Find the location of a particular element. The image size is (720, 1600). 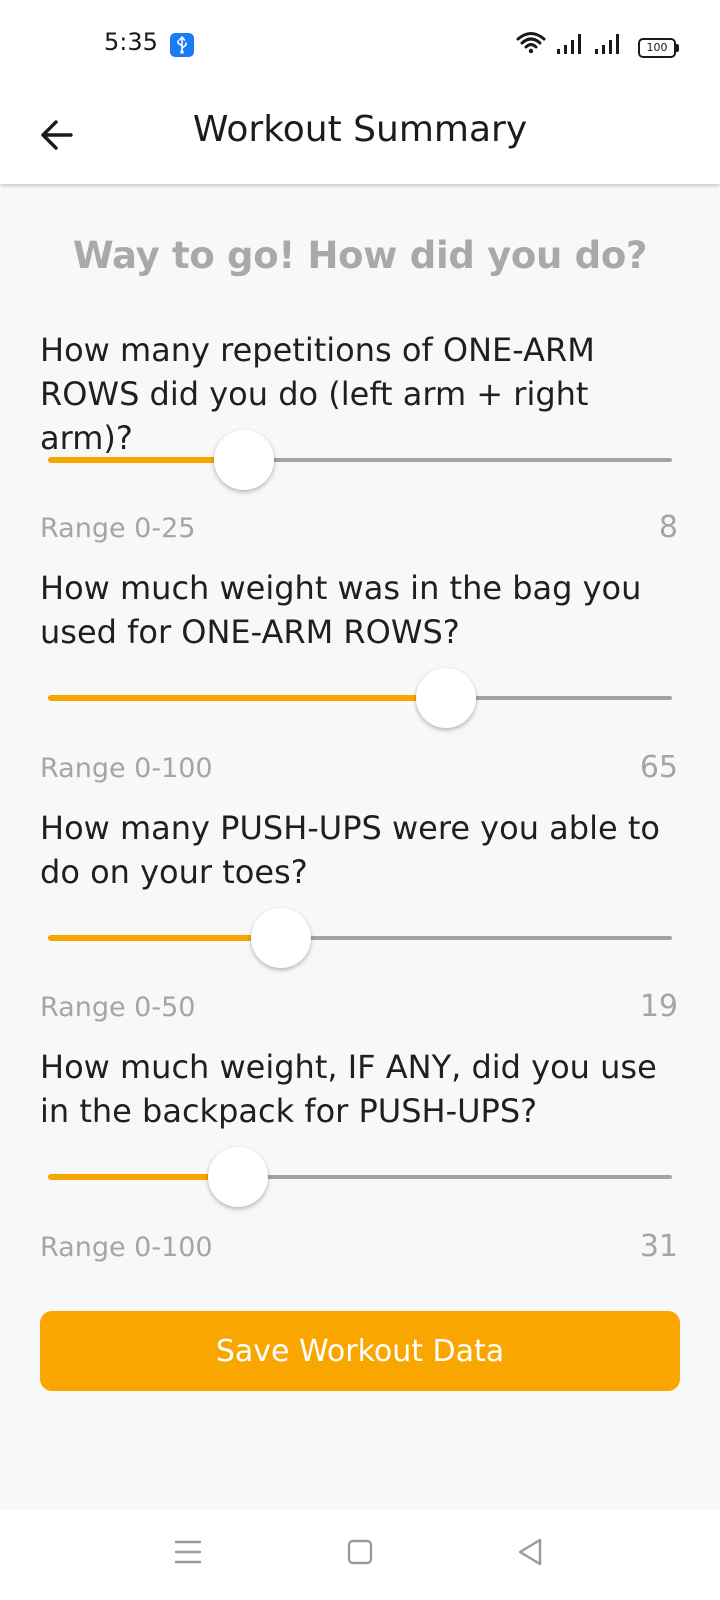

back-triangle-icon is located at coordinates (530, 1554).